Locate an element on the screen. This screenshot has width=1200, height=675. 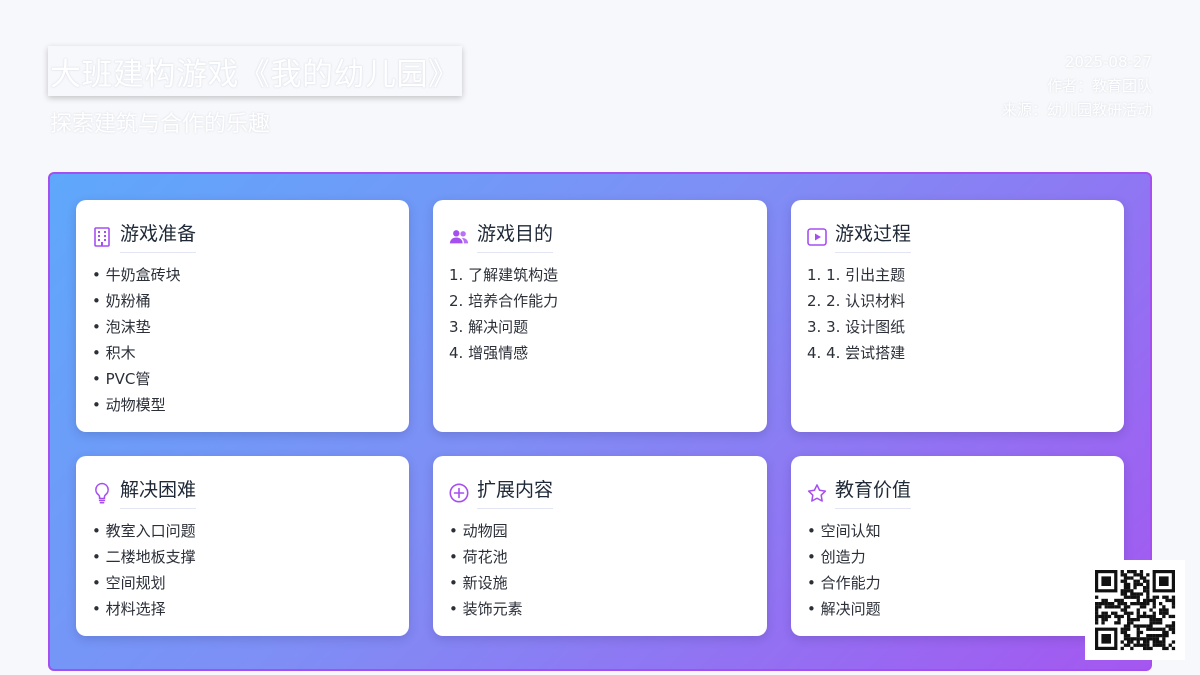
card-title: 游戏目的 is located at coordinates (515, 236).